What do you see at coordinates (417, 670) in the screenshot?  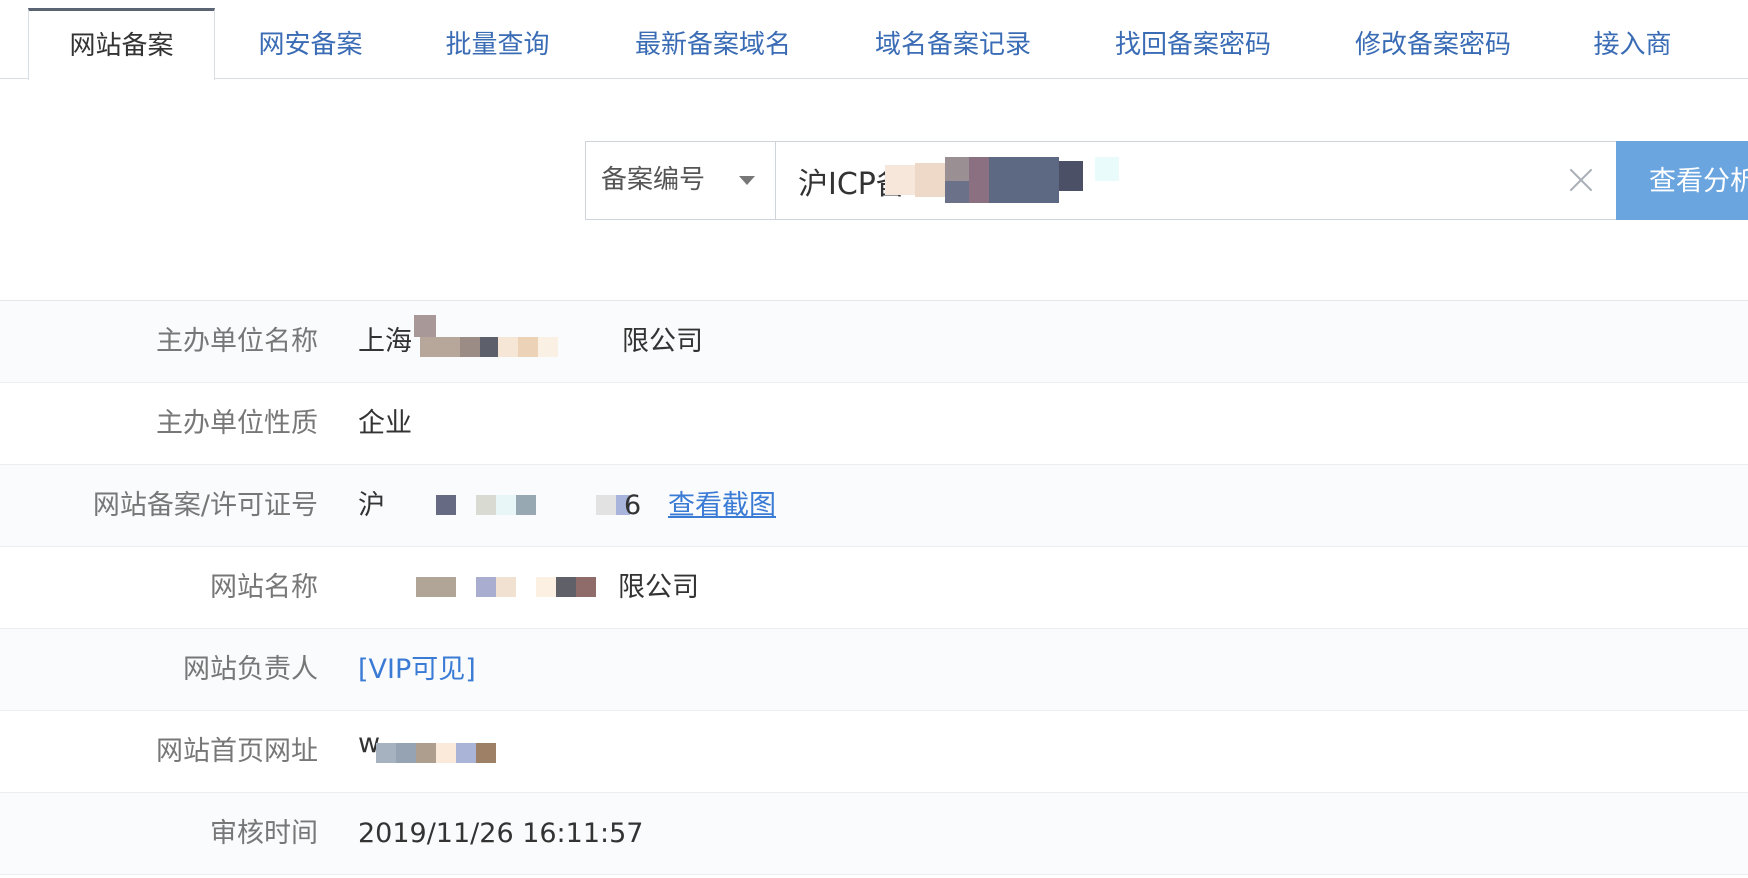 I see `vip-visible-link: [VIP可见]` at bounding box center [417, 670].